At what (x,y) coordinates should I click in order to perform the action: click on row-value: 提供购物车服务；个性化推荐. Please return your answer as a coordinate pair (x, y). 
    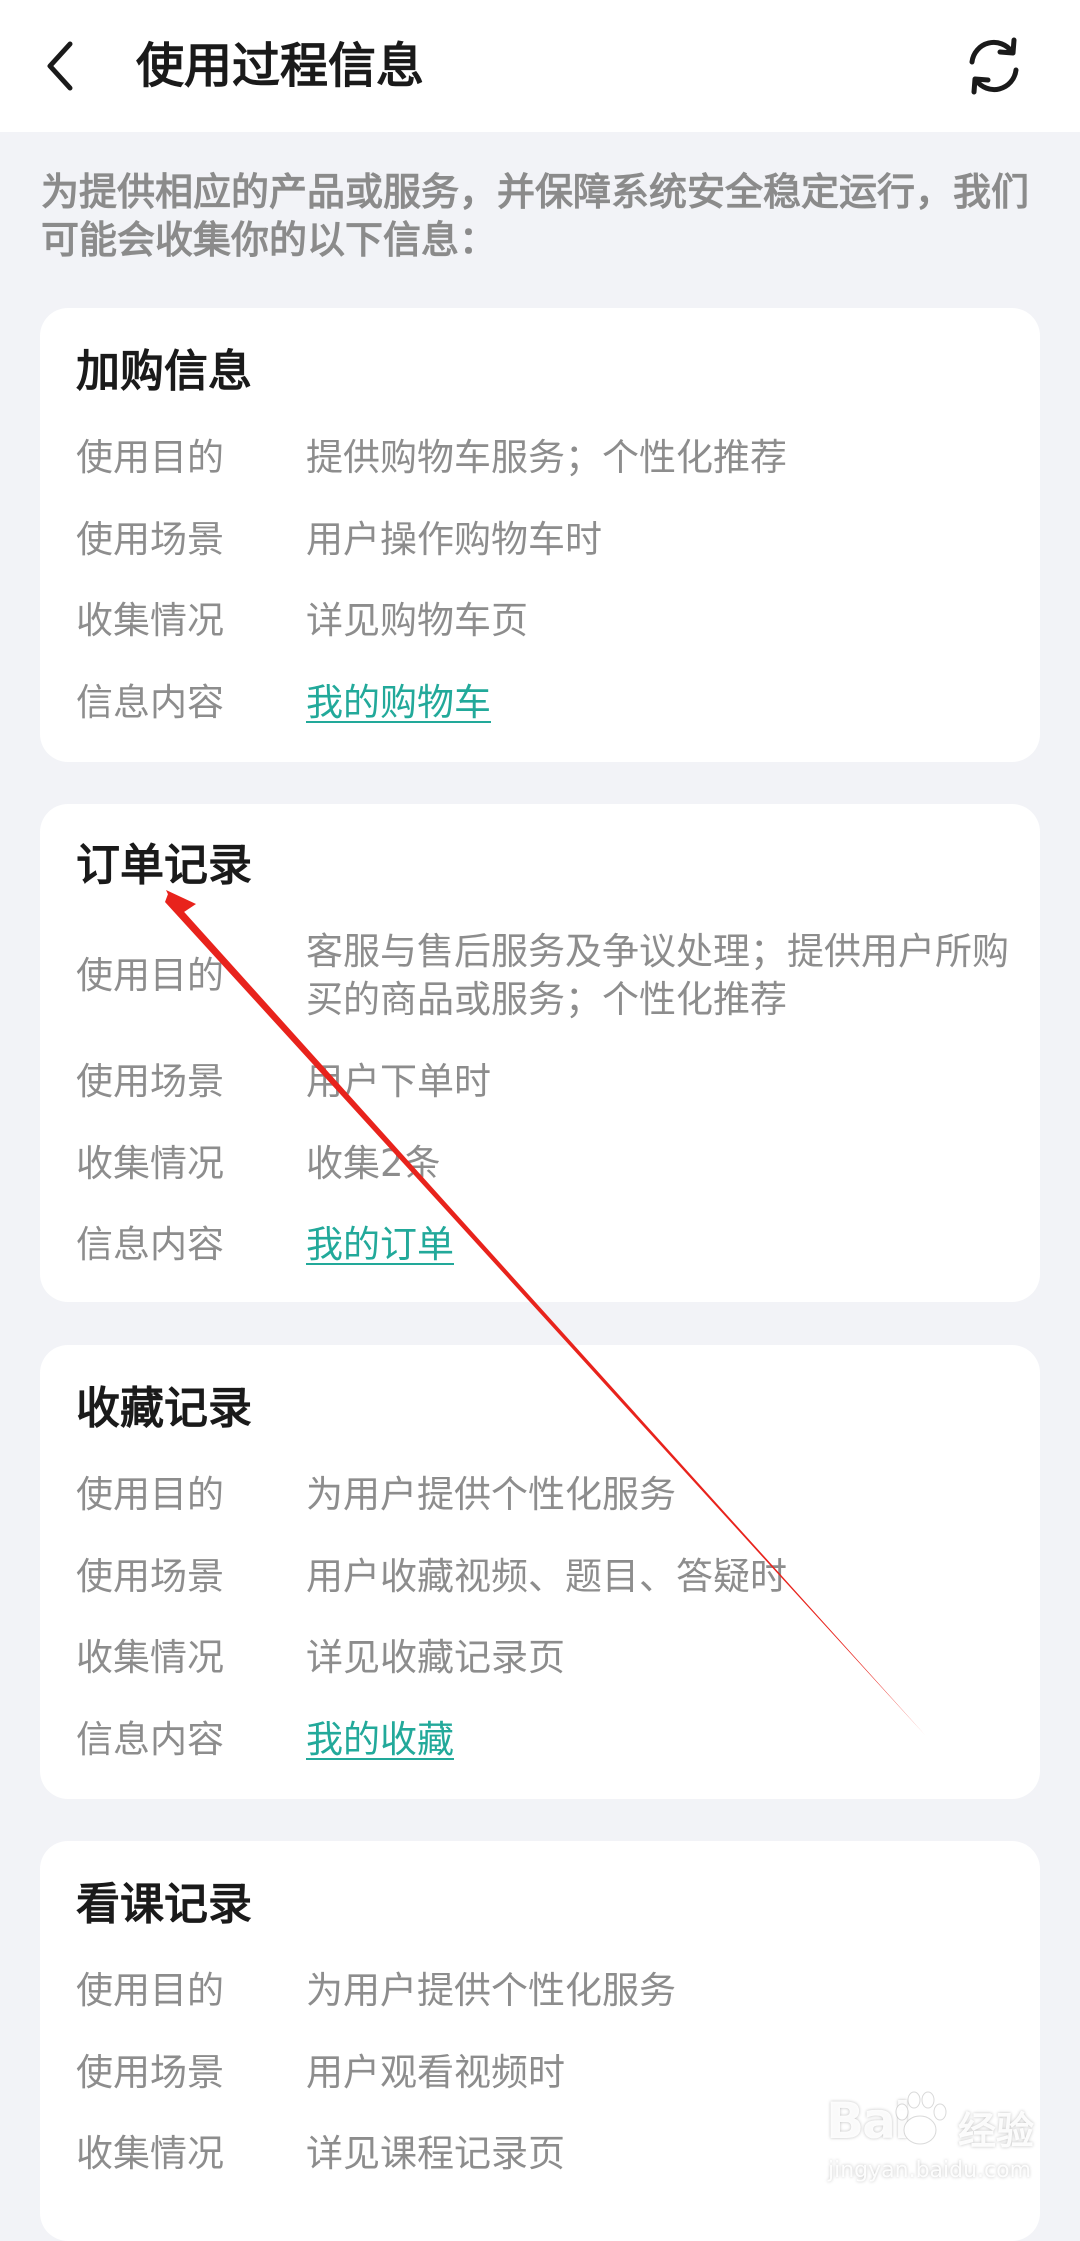
    Looking at the image, I should click on (546, 457).